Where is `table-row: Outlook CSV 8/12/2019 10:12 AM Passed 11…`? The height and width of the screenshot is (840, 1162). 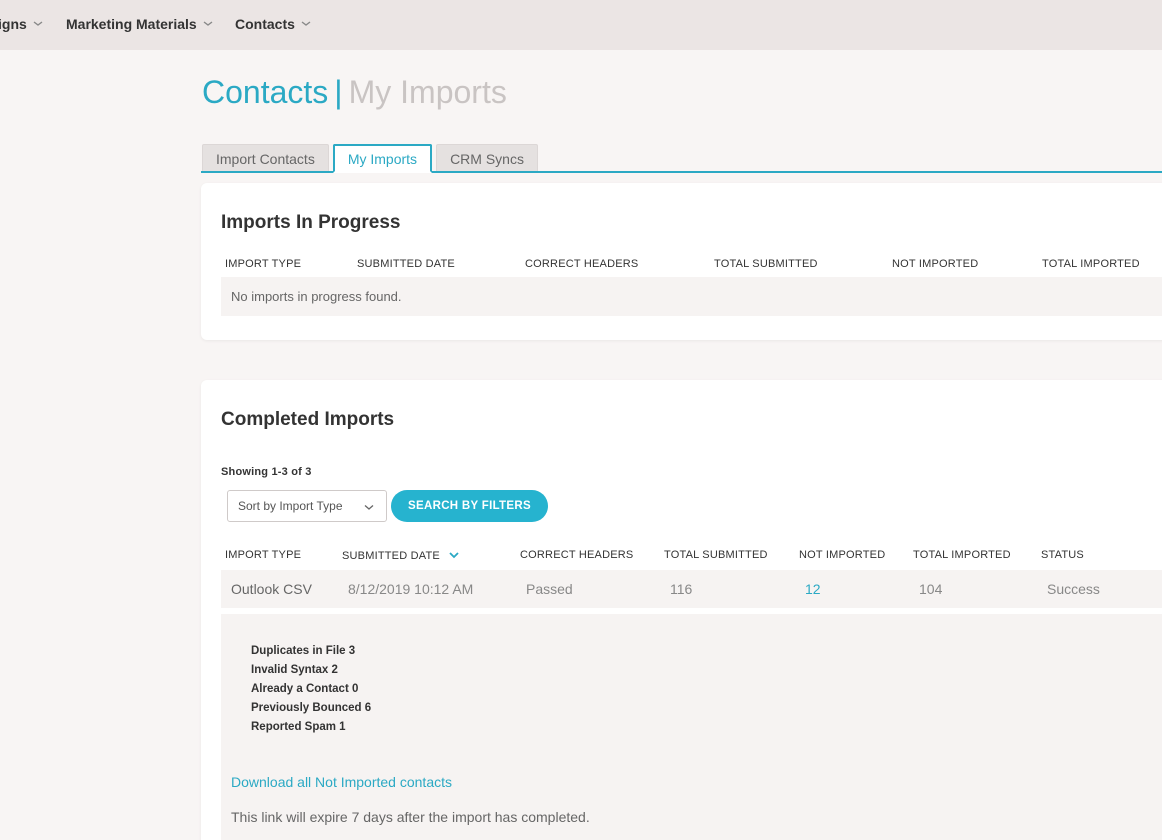 table-row: Outlook CSV 8/12/2019 10:12 AM Passed 11… is located at coordinates (691, 589).